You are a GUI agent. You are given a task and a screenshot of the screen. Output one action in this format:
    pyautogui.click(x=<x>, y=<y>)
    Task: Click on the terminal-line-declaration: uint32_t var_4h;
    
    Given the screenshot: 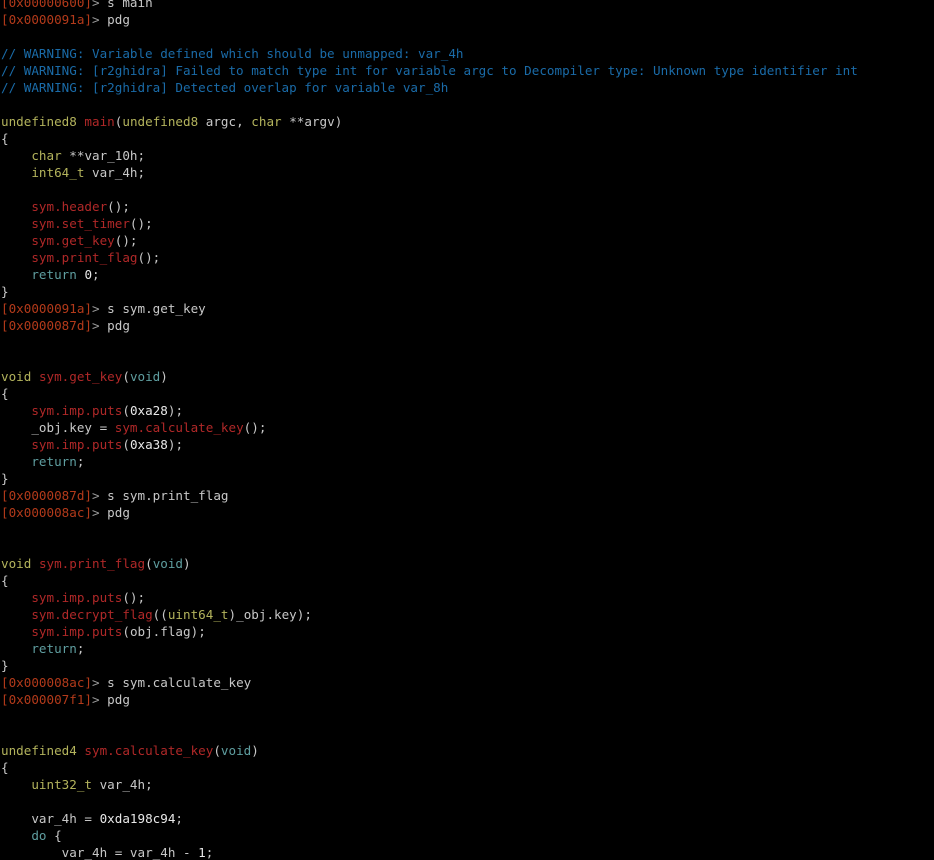 What is the action you would take?
    pyautogui.click(x=467, y=784)
    